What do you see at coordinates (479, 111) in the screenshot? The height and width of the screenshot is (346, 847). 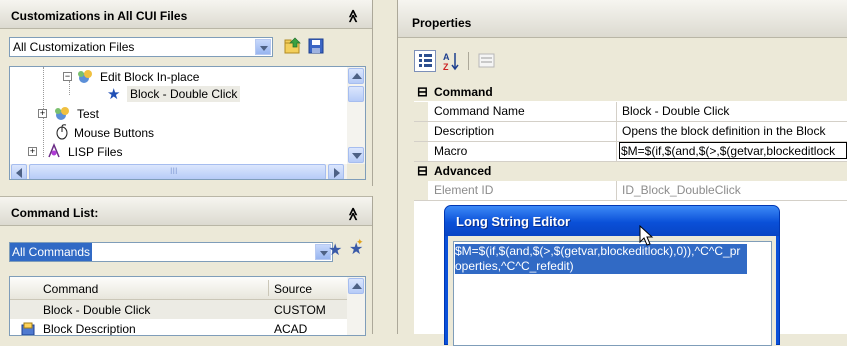 I see `property-name: Command Name` at bounding box center [479, 111].